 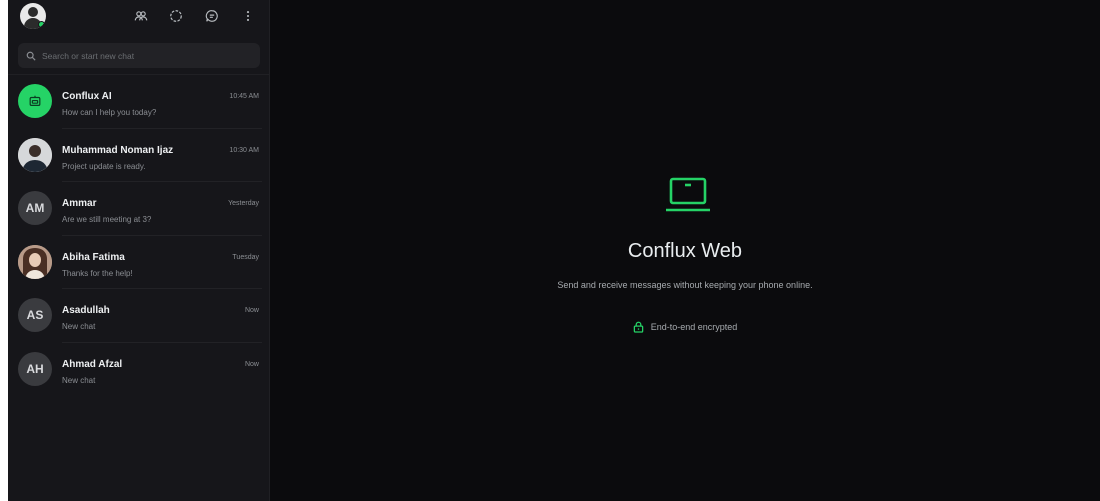 I want to click on chat-preview: Thanks for the help!, so click(x=97, y=273).